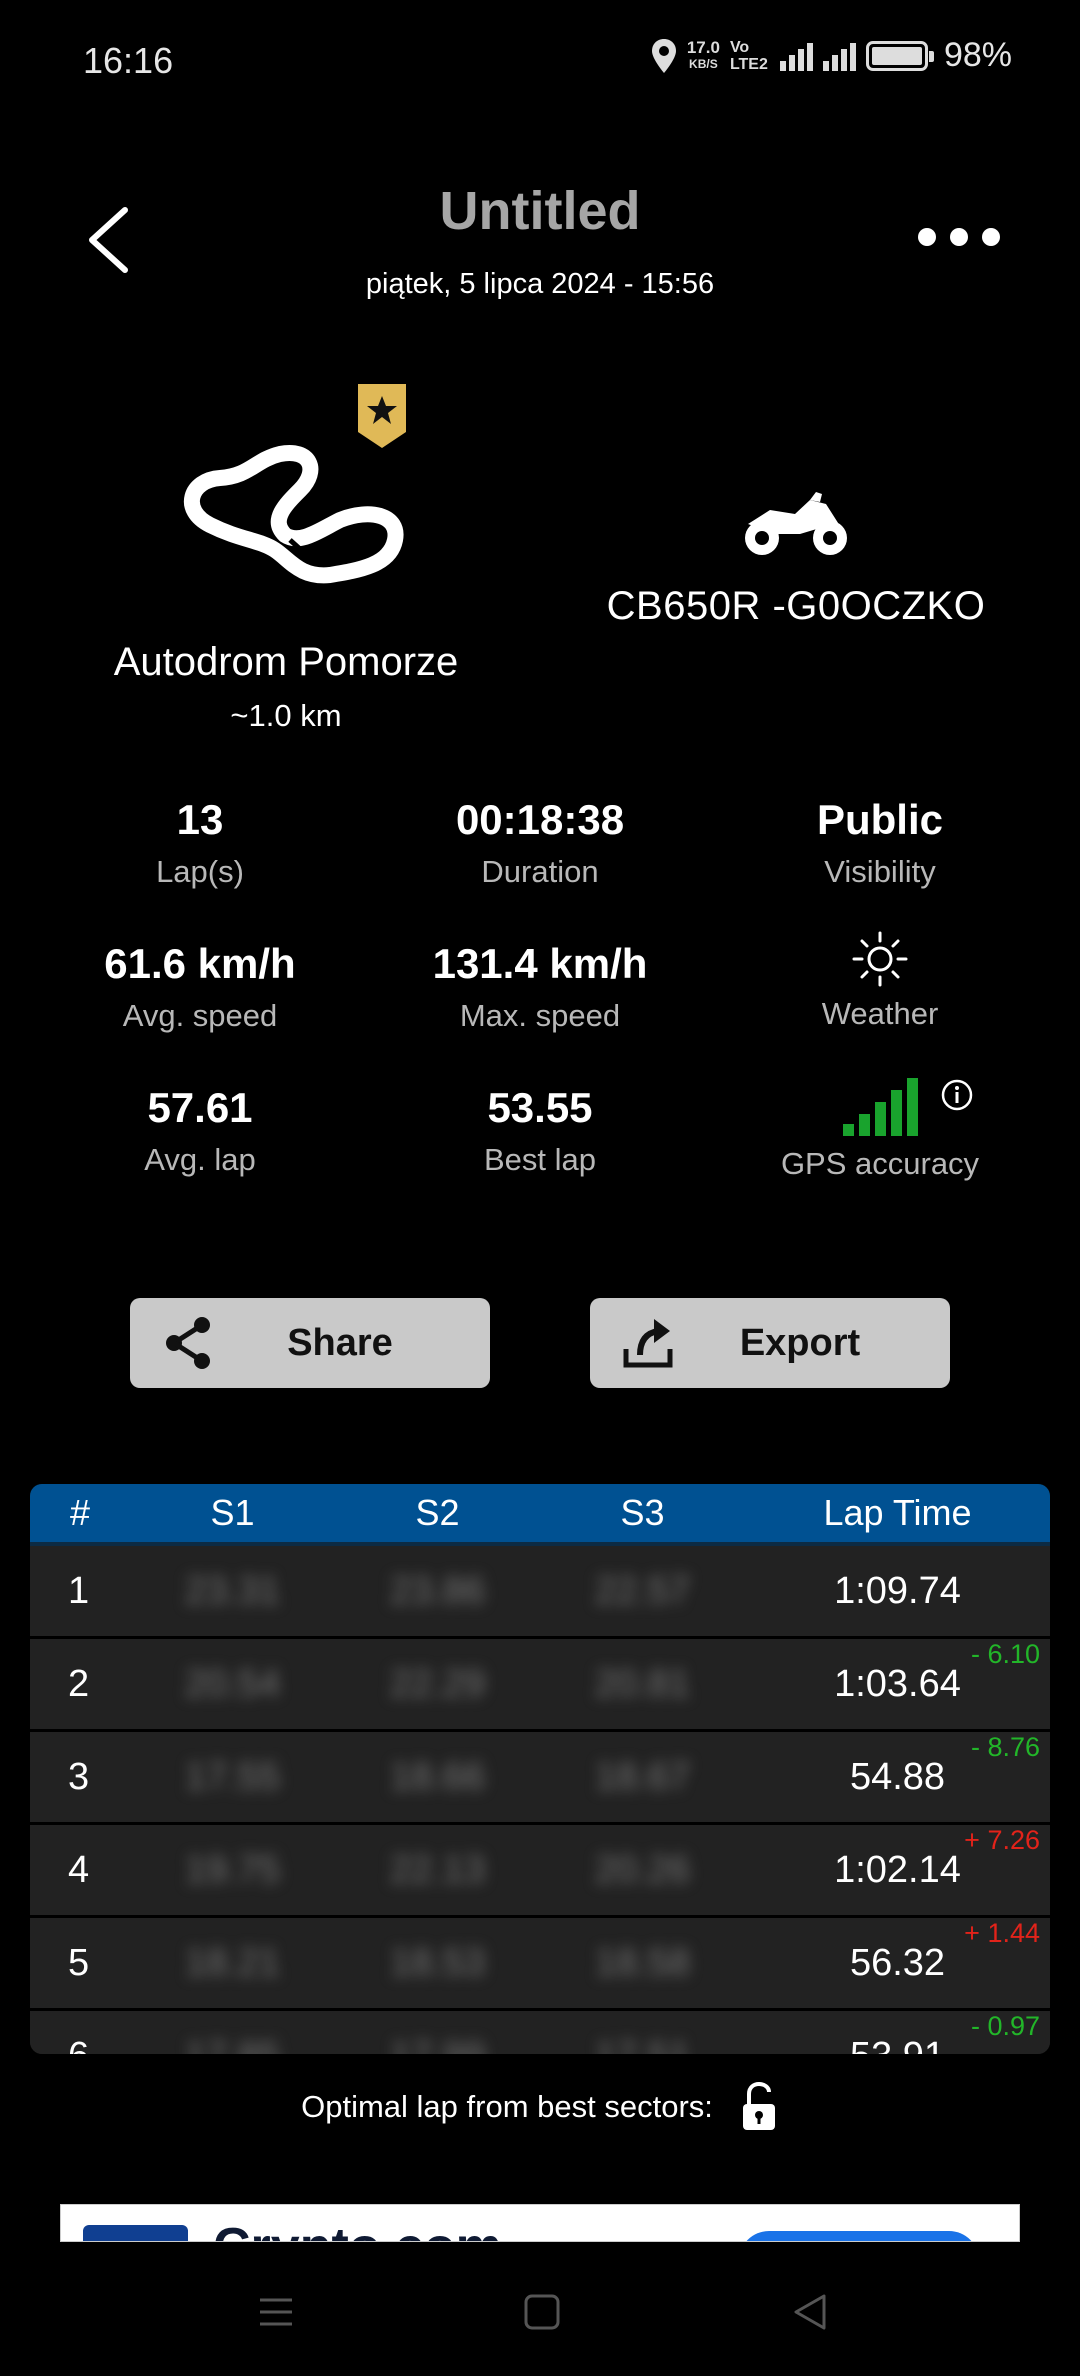  Describe the element at coordinates (200, 871) in the screenshot. I see `laps-label: Lap(s)` at that location.